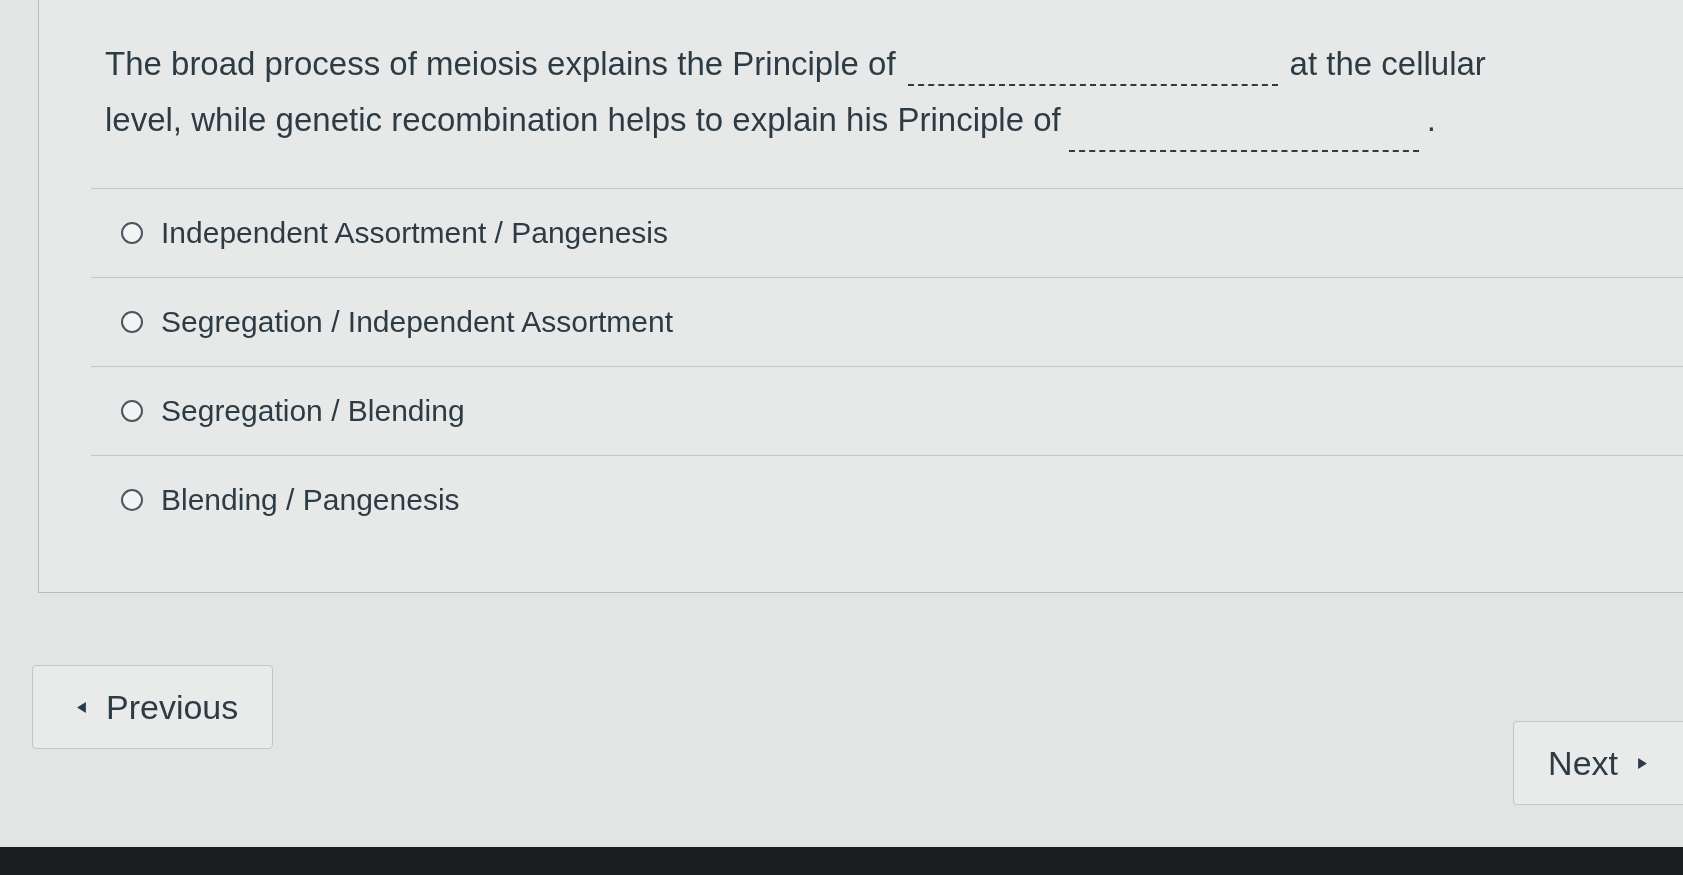 The width and height of the screenshot is (1683, 875). What do you see at coordinates (1598, 763) in the screenshot?
I see `next-button: Next` at bounding box center [1598, 763].